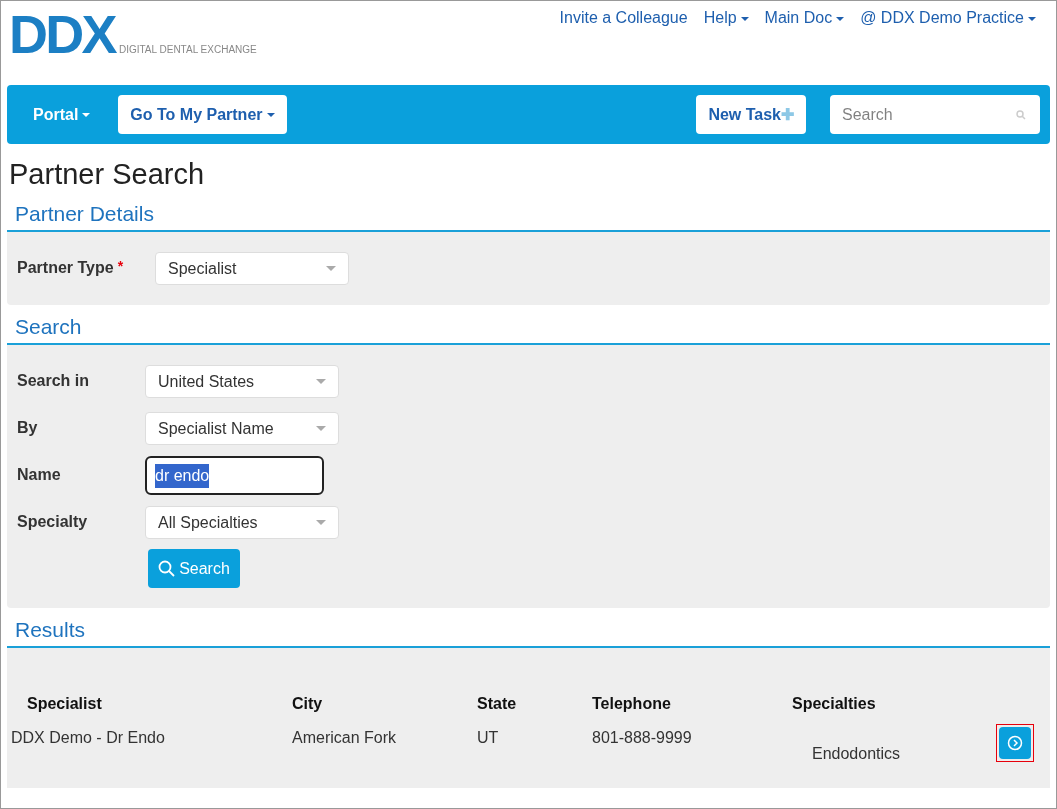  What do you see at coordinates (202, 114) in the screenshot?
I see `partner-menu: Go To My Partner` at bounding box center [202, 114].